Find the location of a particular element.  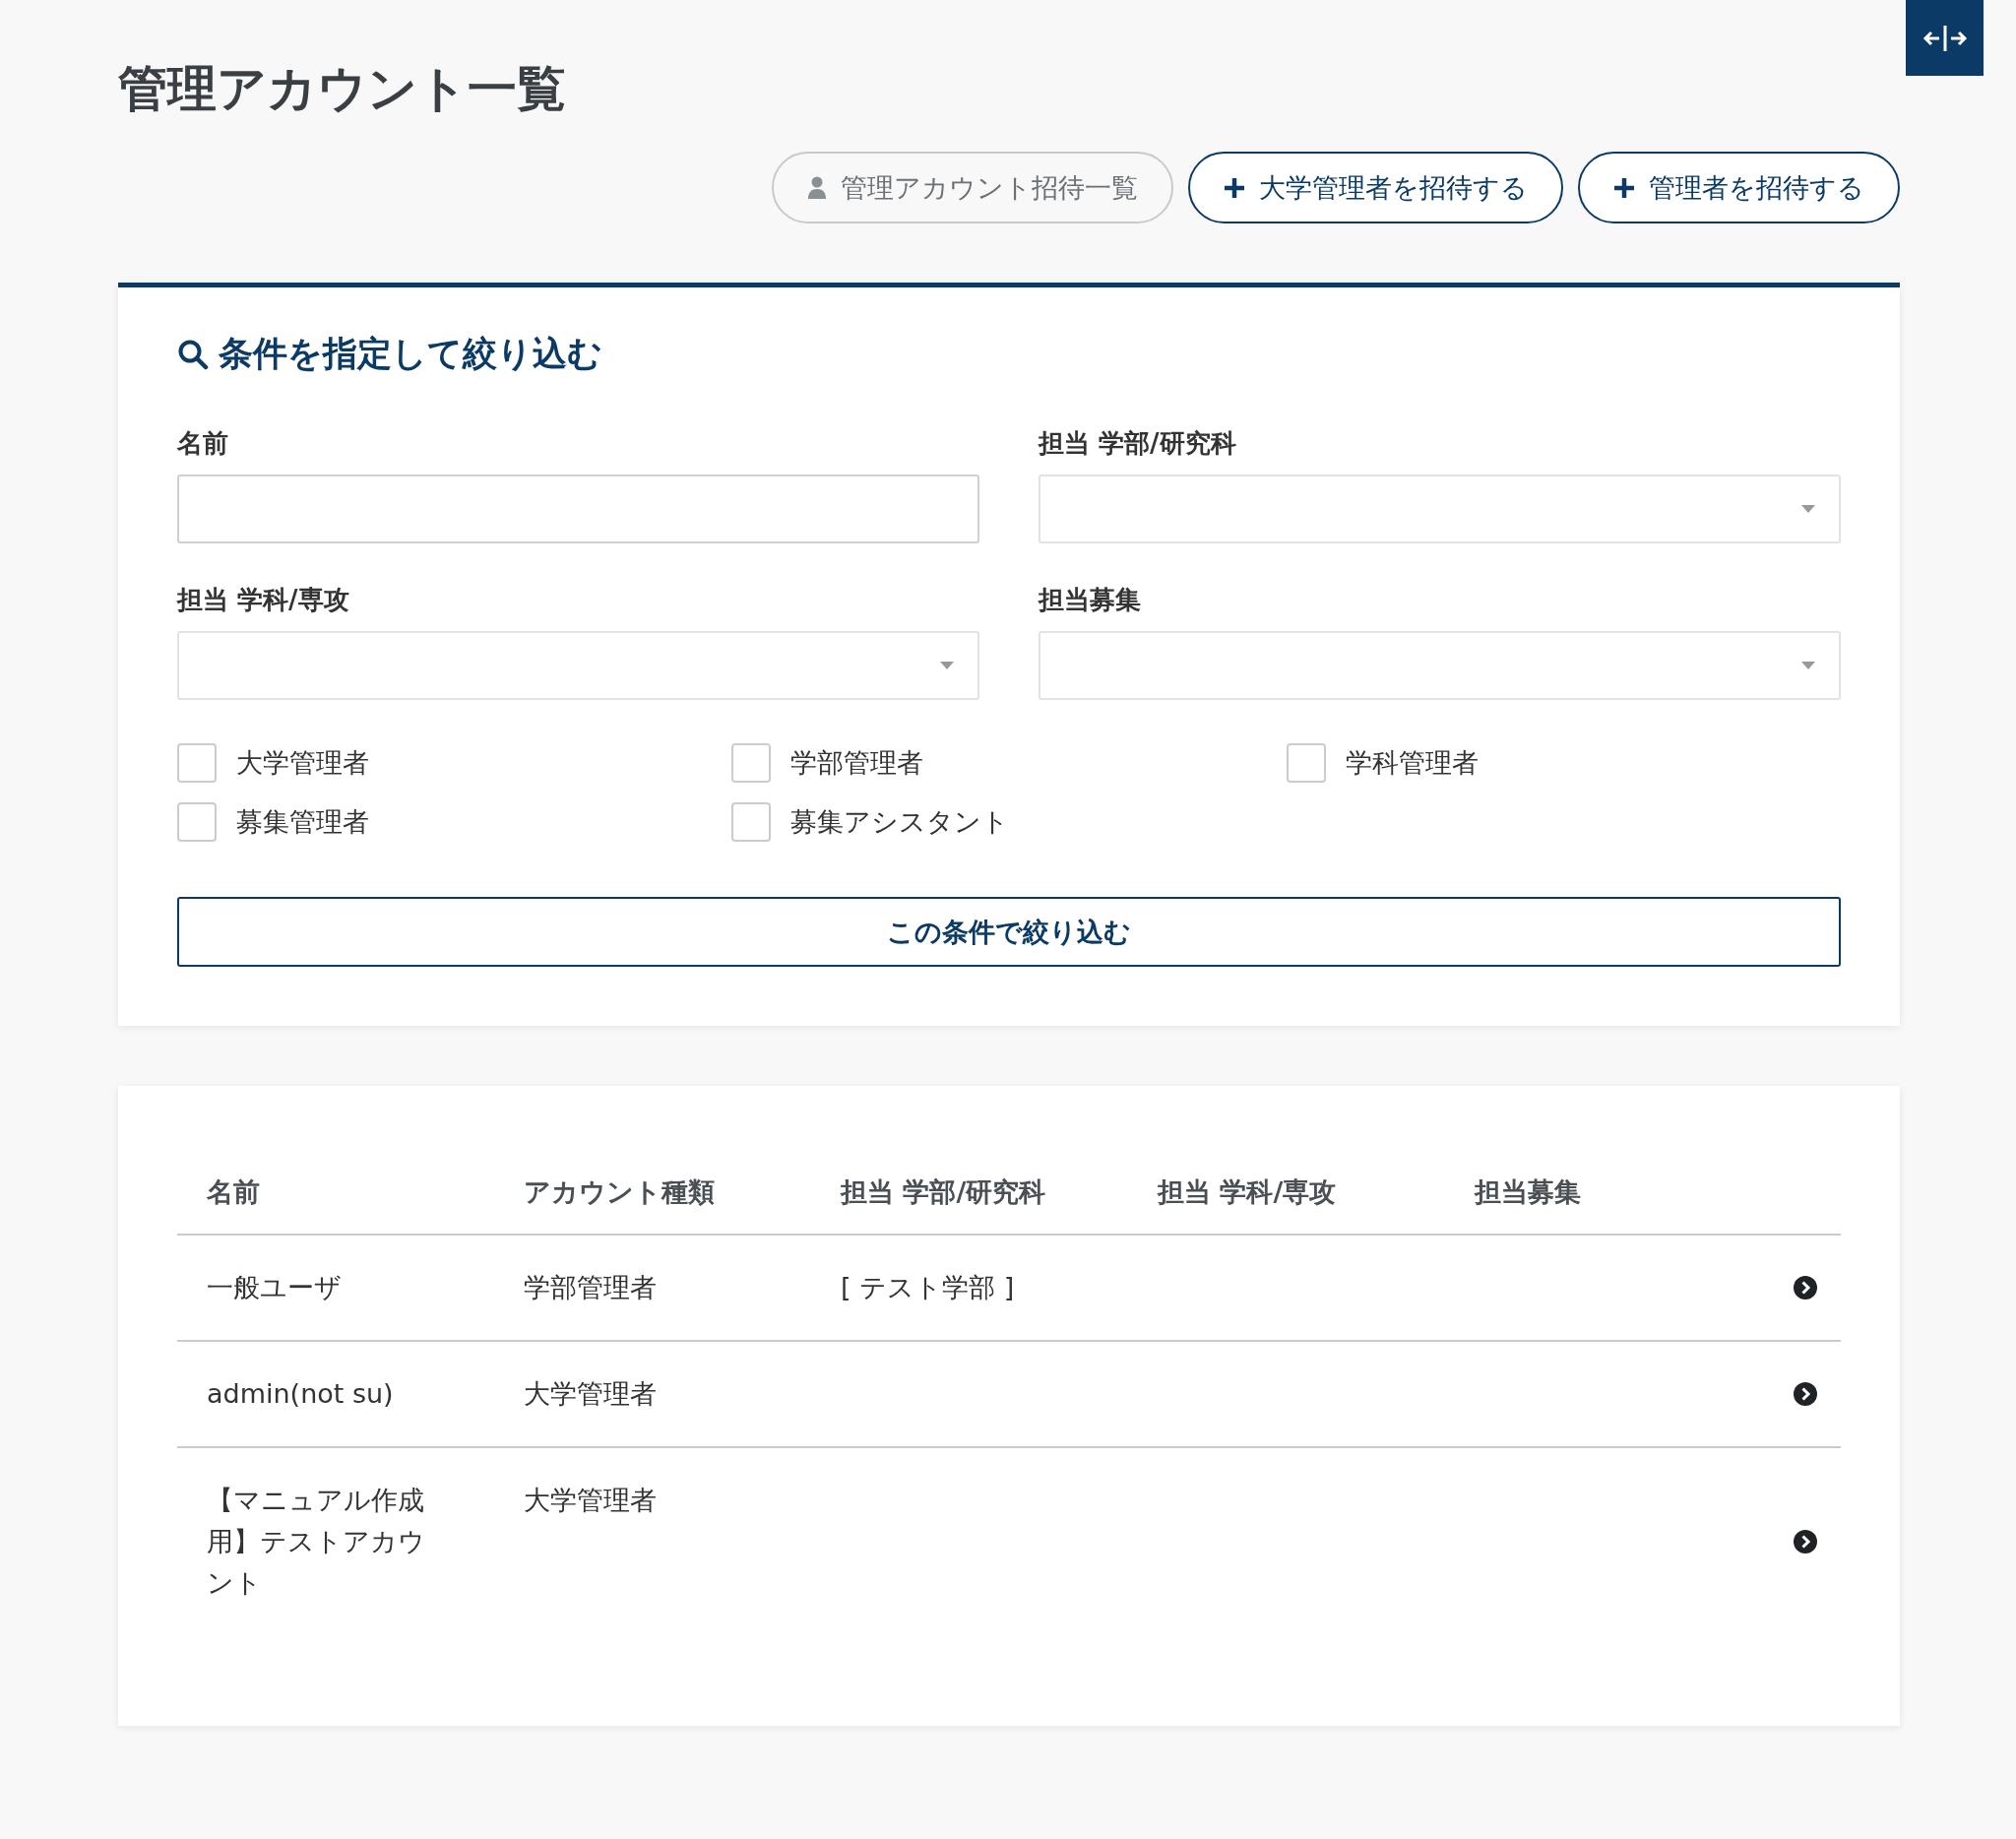

filter-heading: 条件を指定して絞り込む is located at coordinates (410, 354).